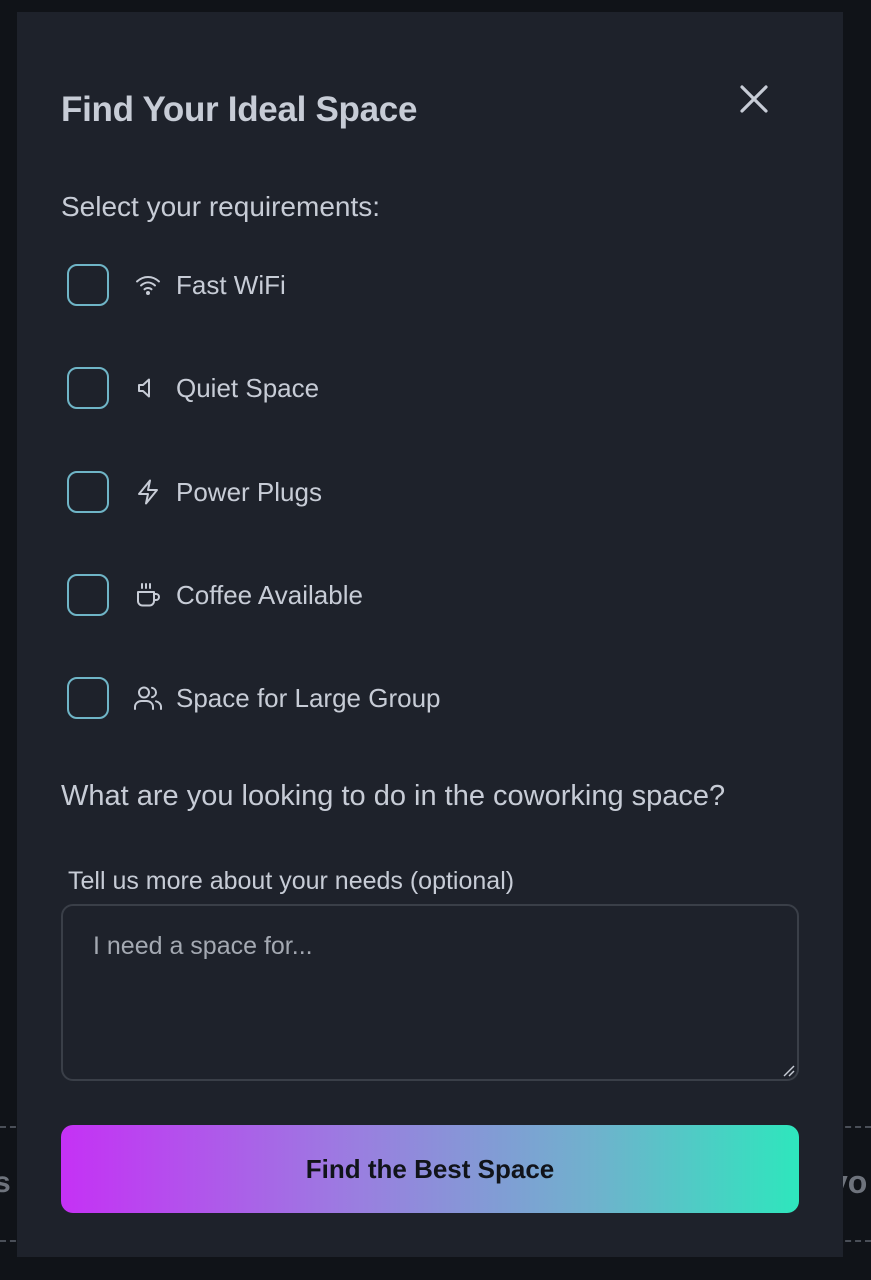  I want to click on close-icon, so click(754, 99).